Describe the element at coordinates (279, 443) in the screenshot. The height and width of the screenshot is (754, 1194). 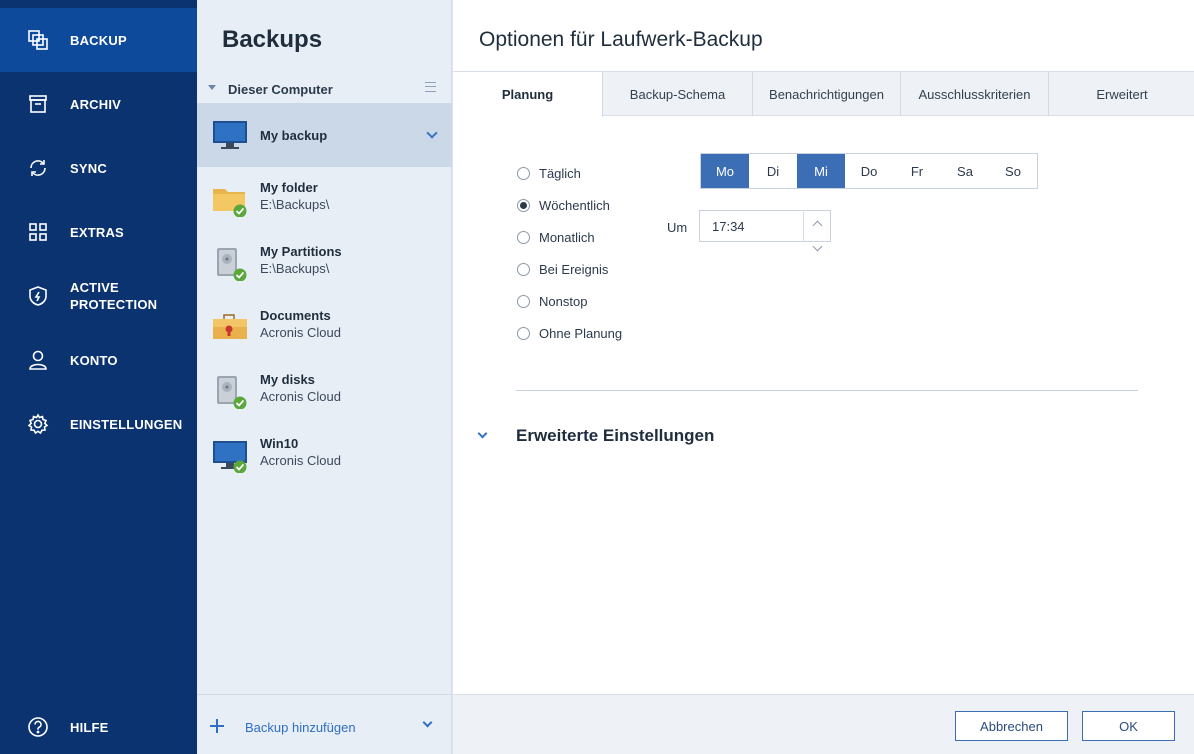
I see `backup-name: Win10` at that location.